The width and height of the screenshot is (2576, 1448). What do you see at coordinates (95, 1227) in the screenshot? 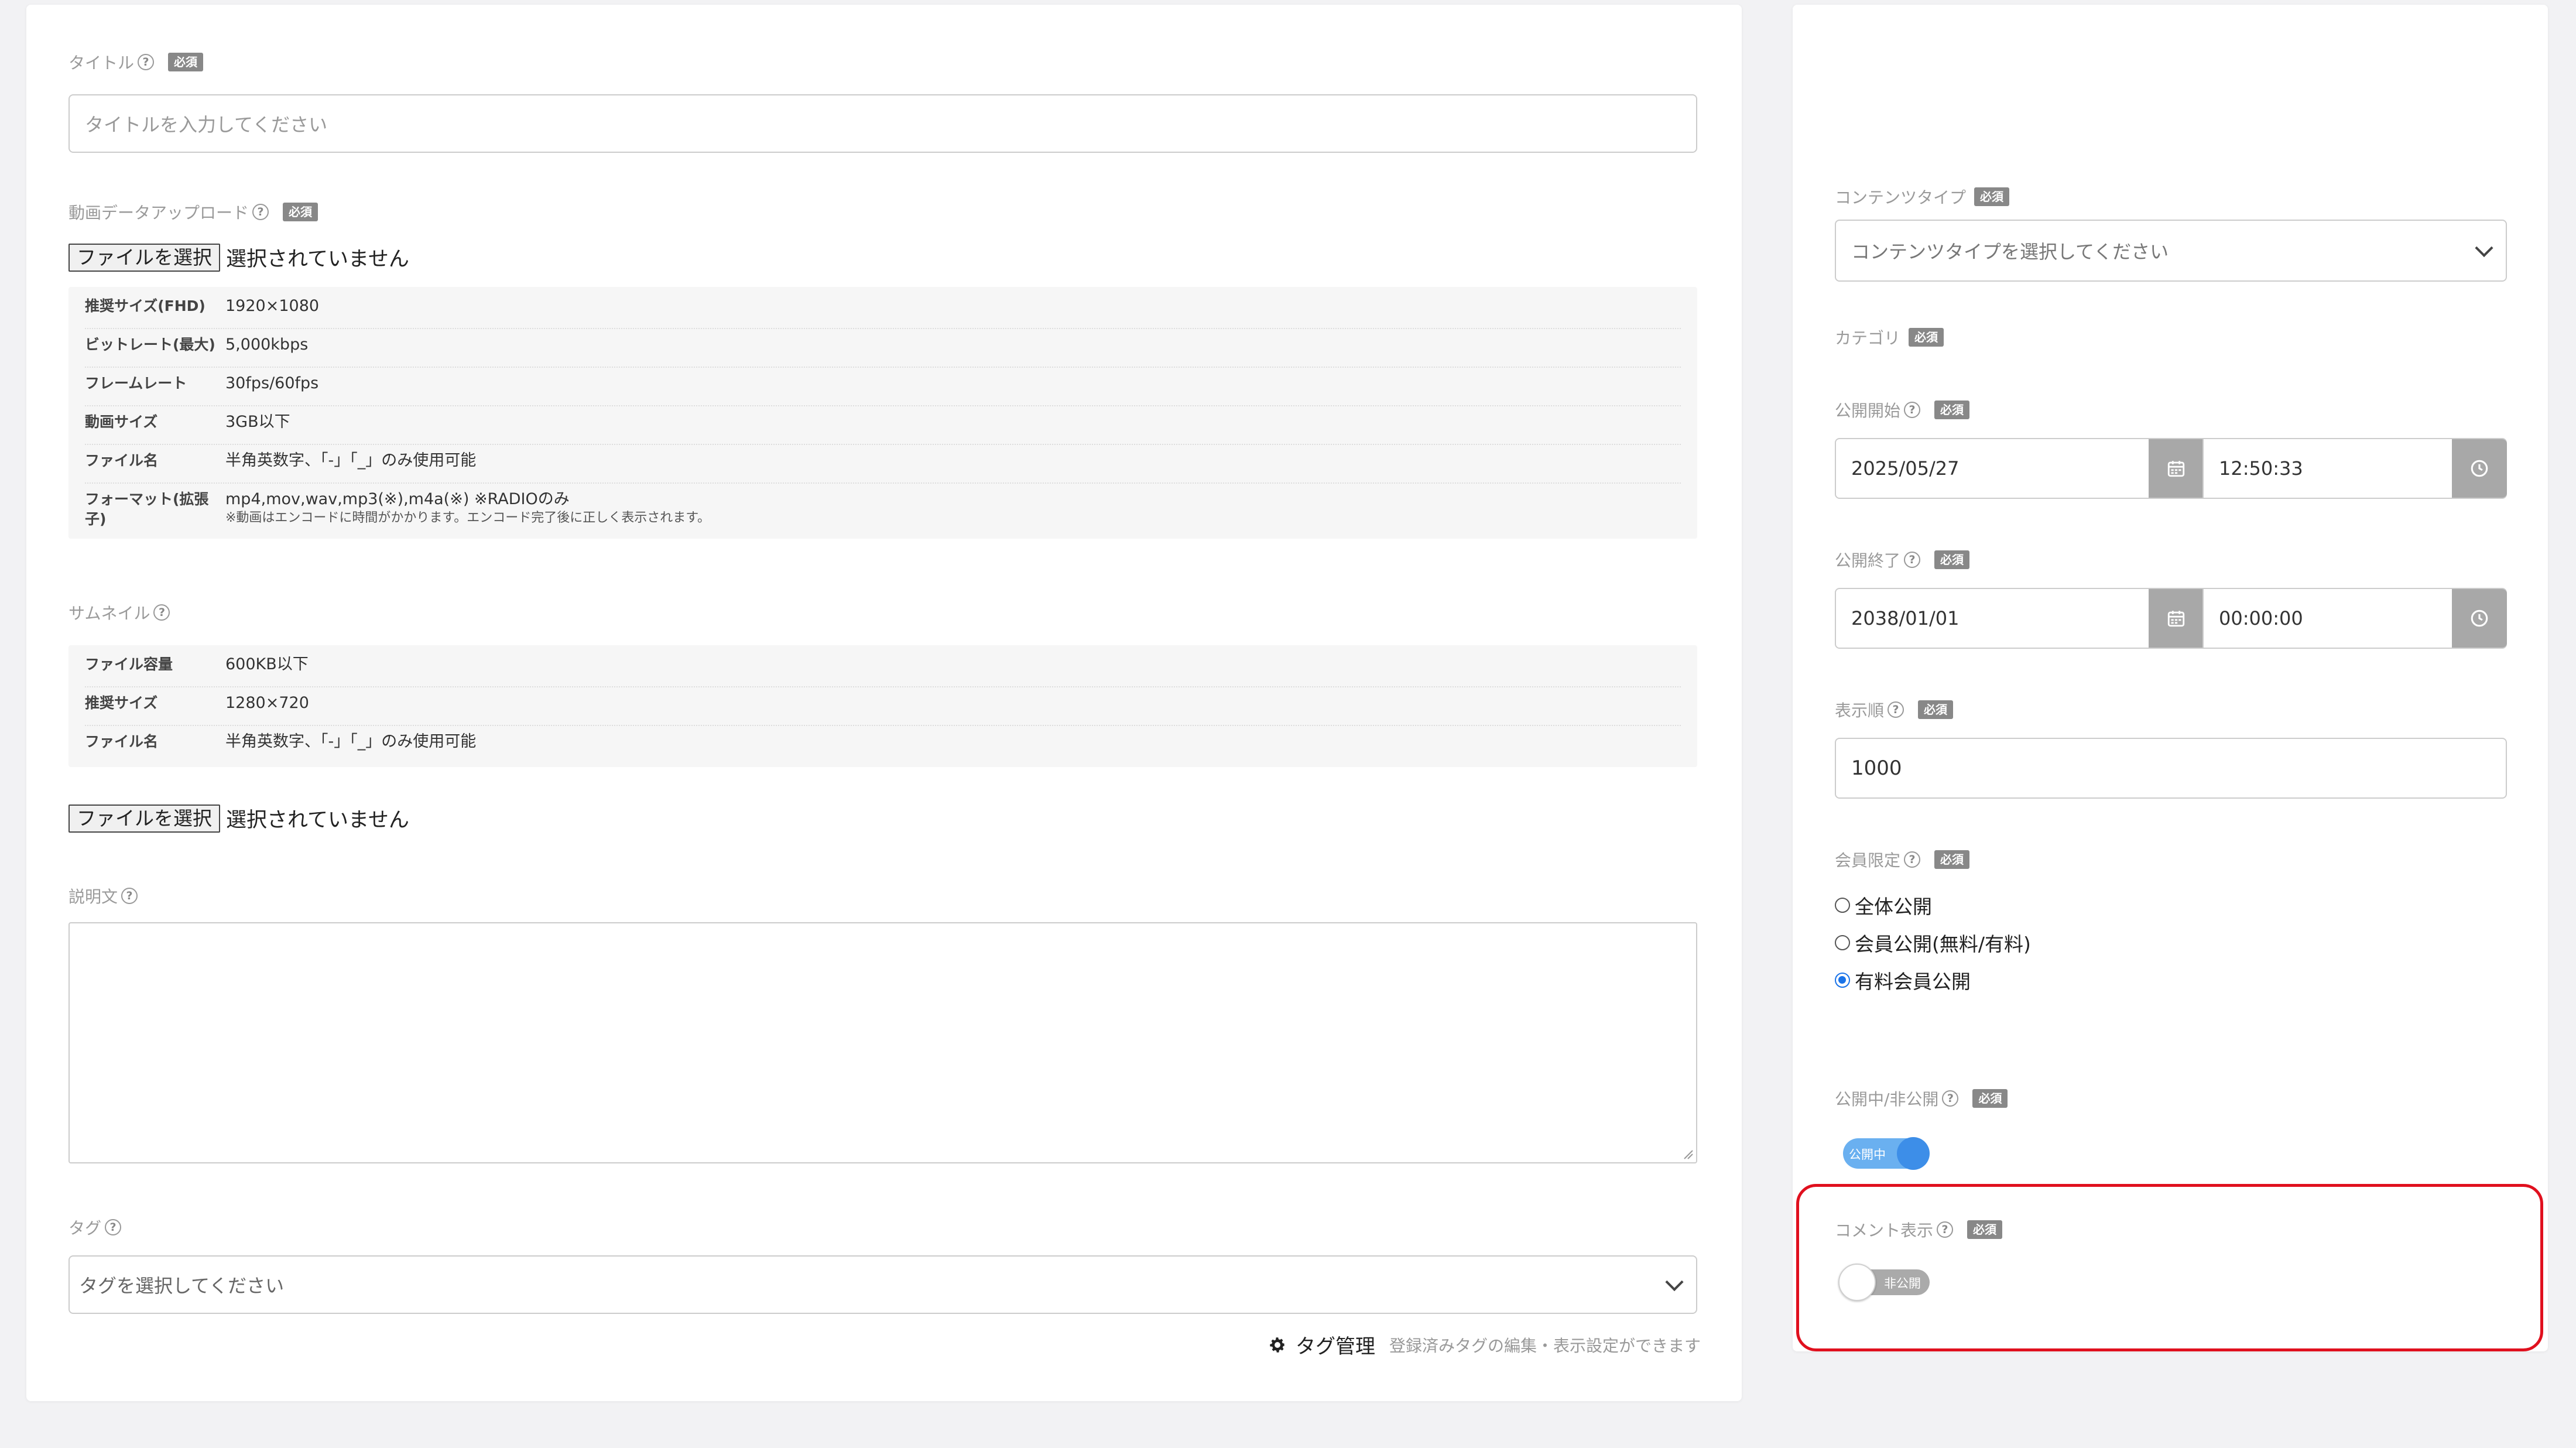
I see `tags-label: タグ ?` at bounding box center [95, 1227].